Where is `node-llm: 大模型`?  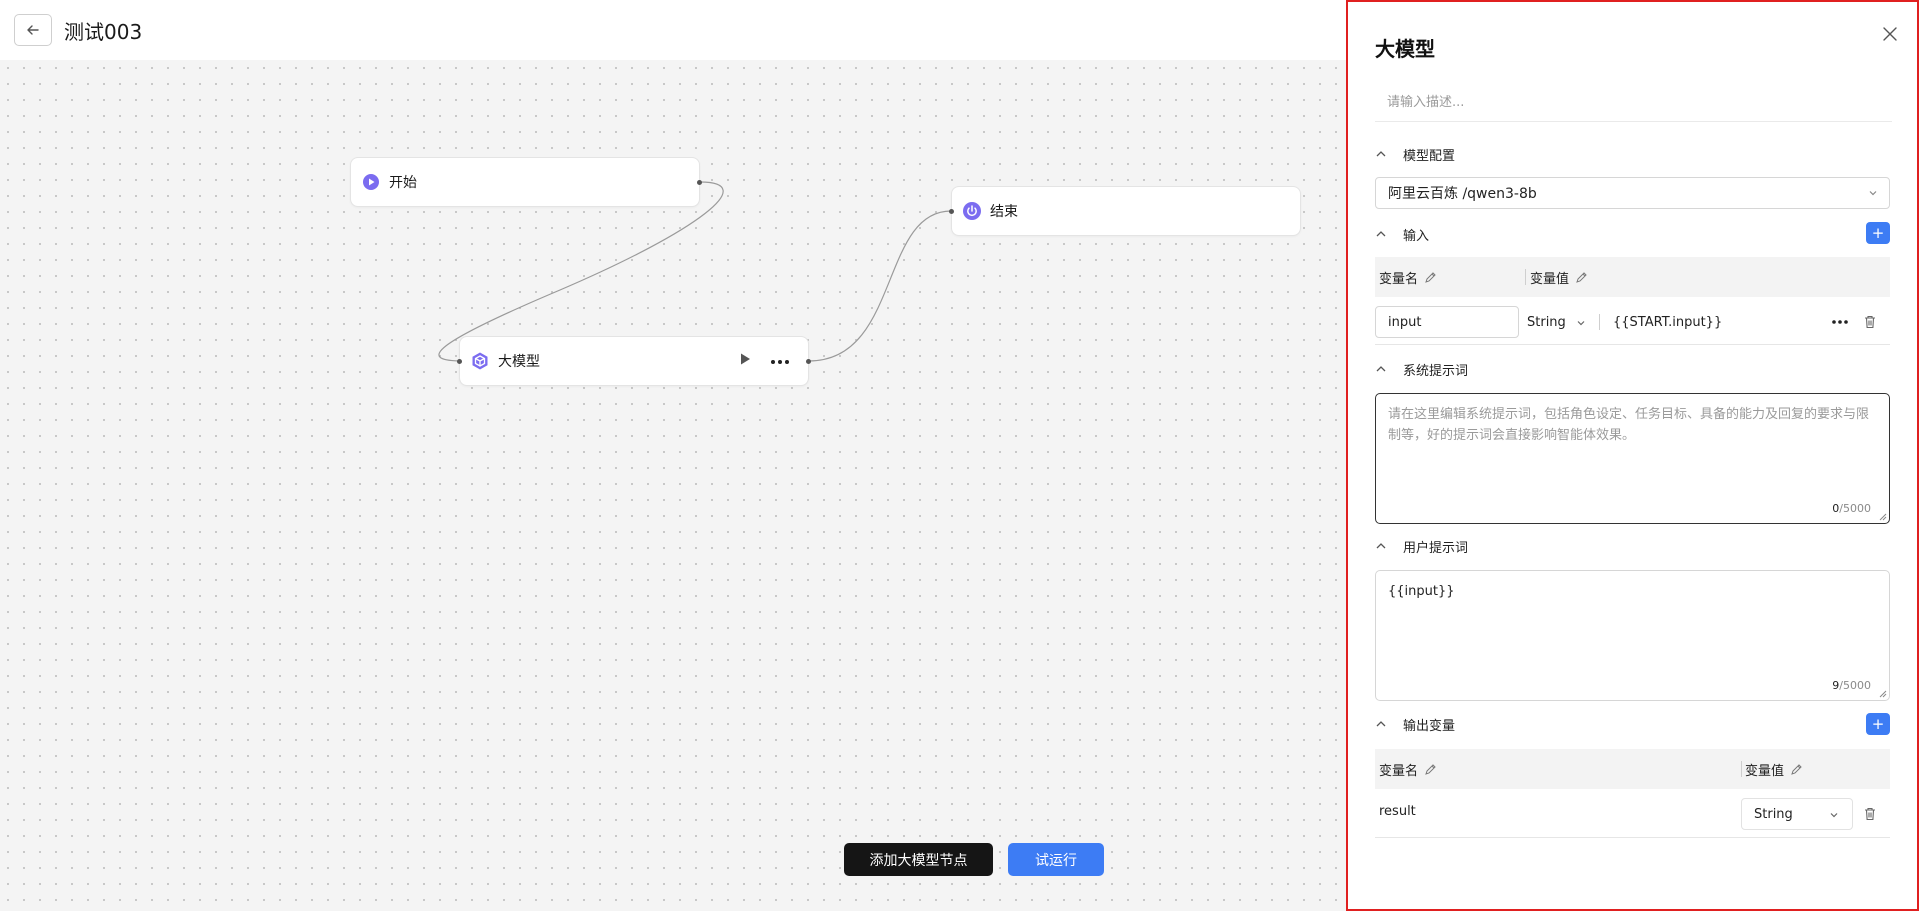 node-llm: 大模型 is located at coordinates (634, 361).